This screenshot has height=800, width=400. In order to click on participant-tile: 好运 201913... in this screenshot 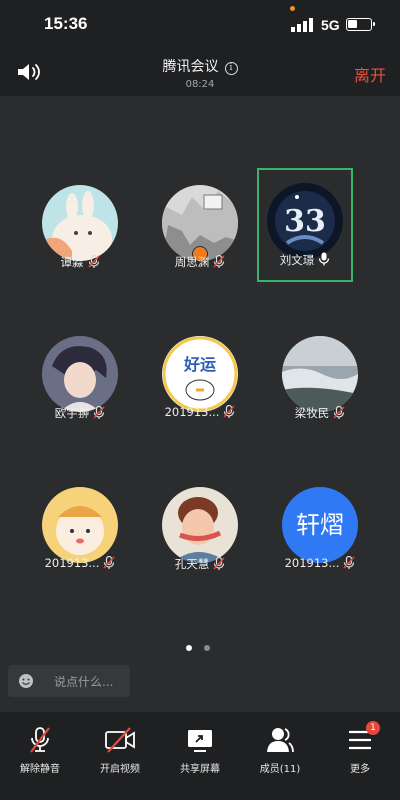, I will do `click(200, 376)`.